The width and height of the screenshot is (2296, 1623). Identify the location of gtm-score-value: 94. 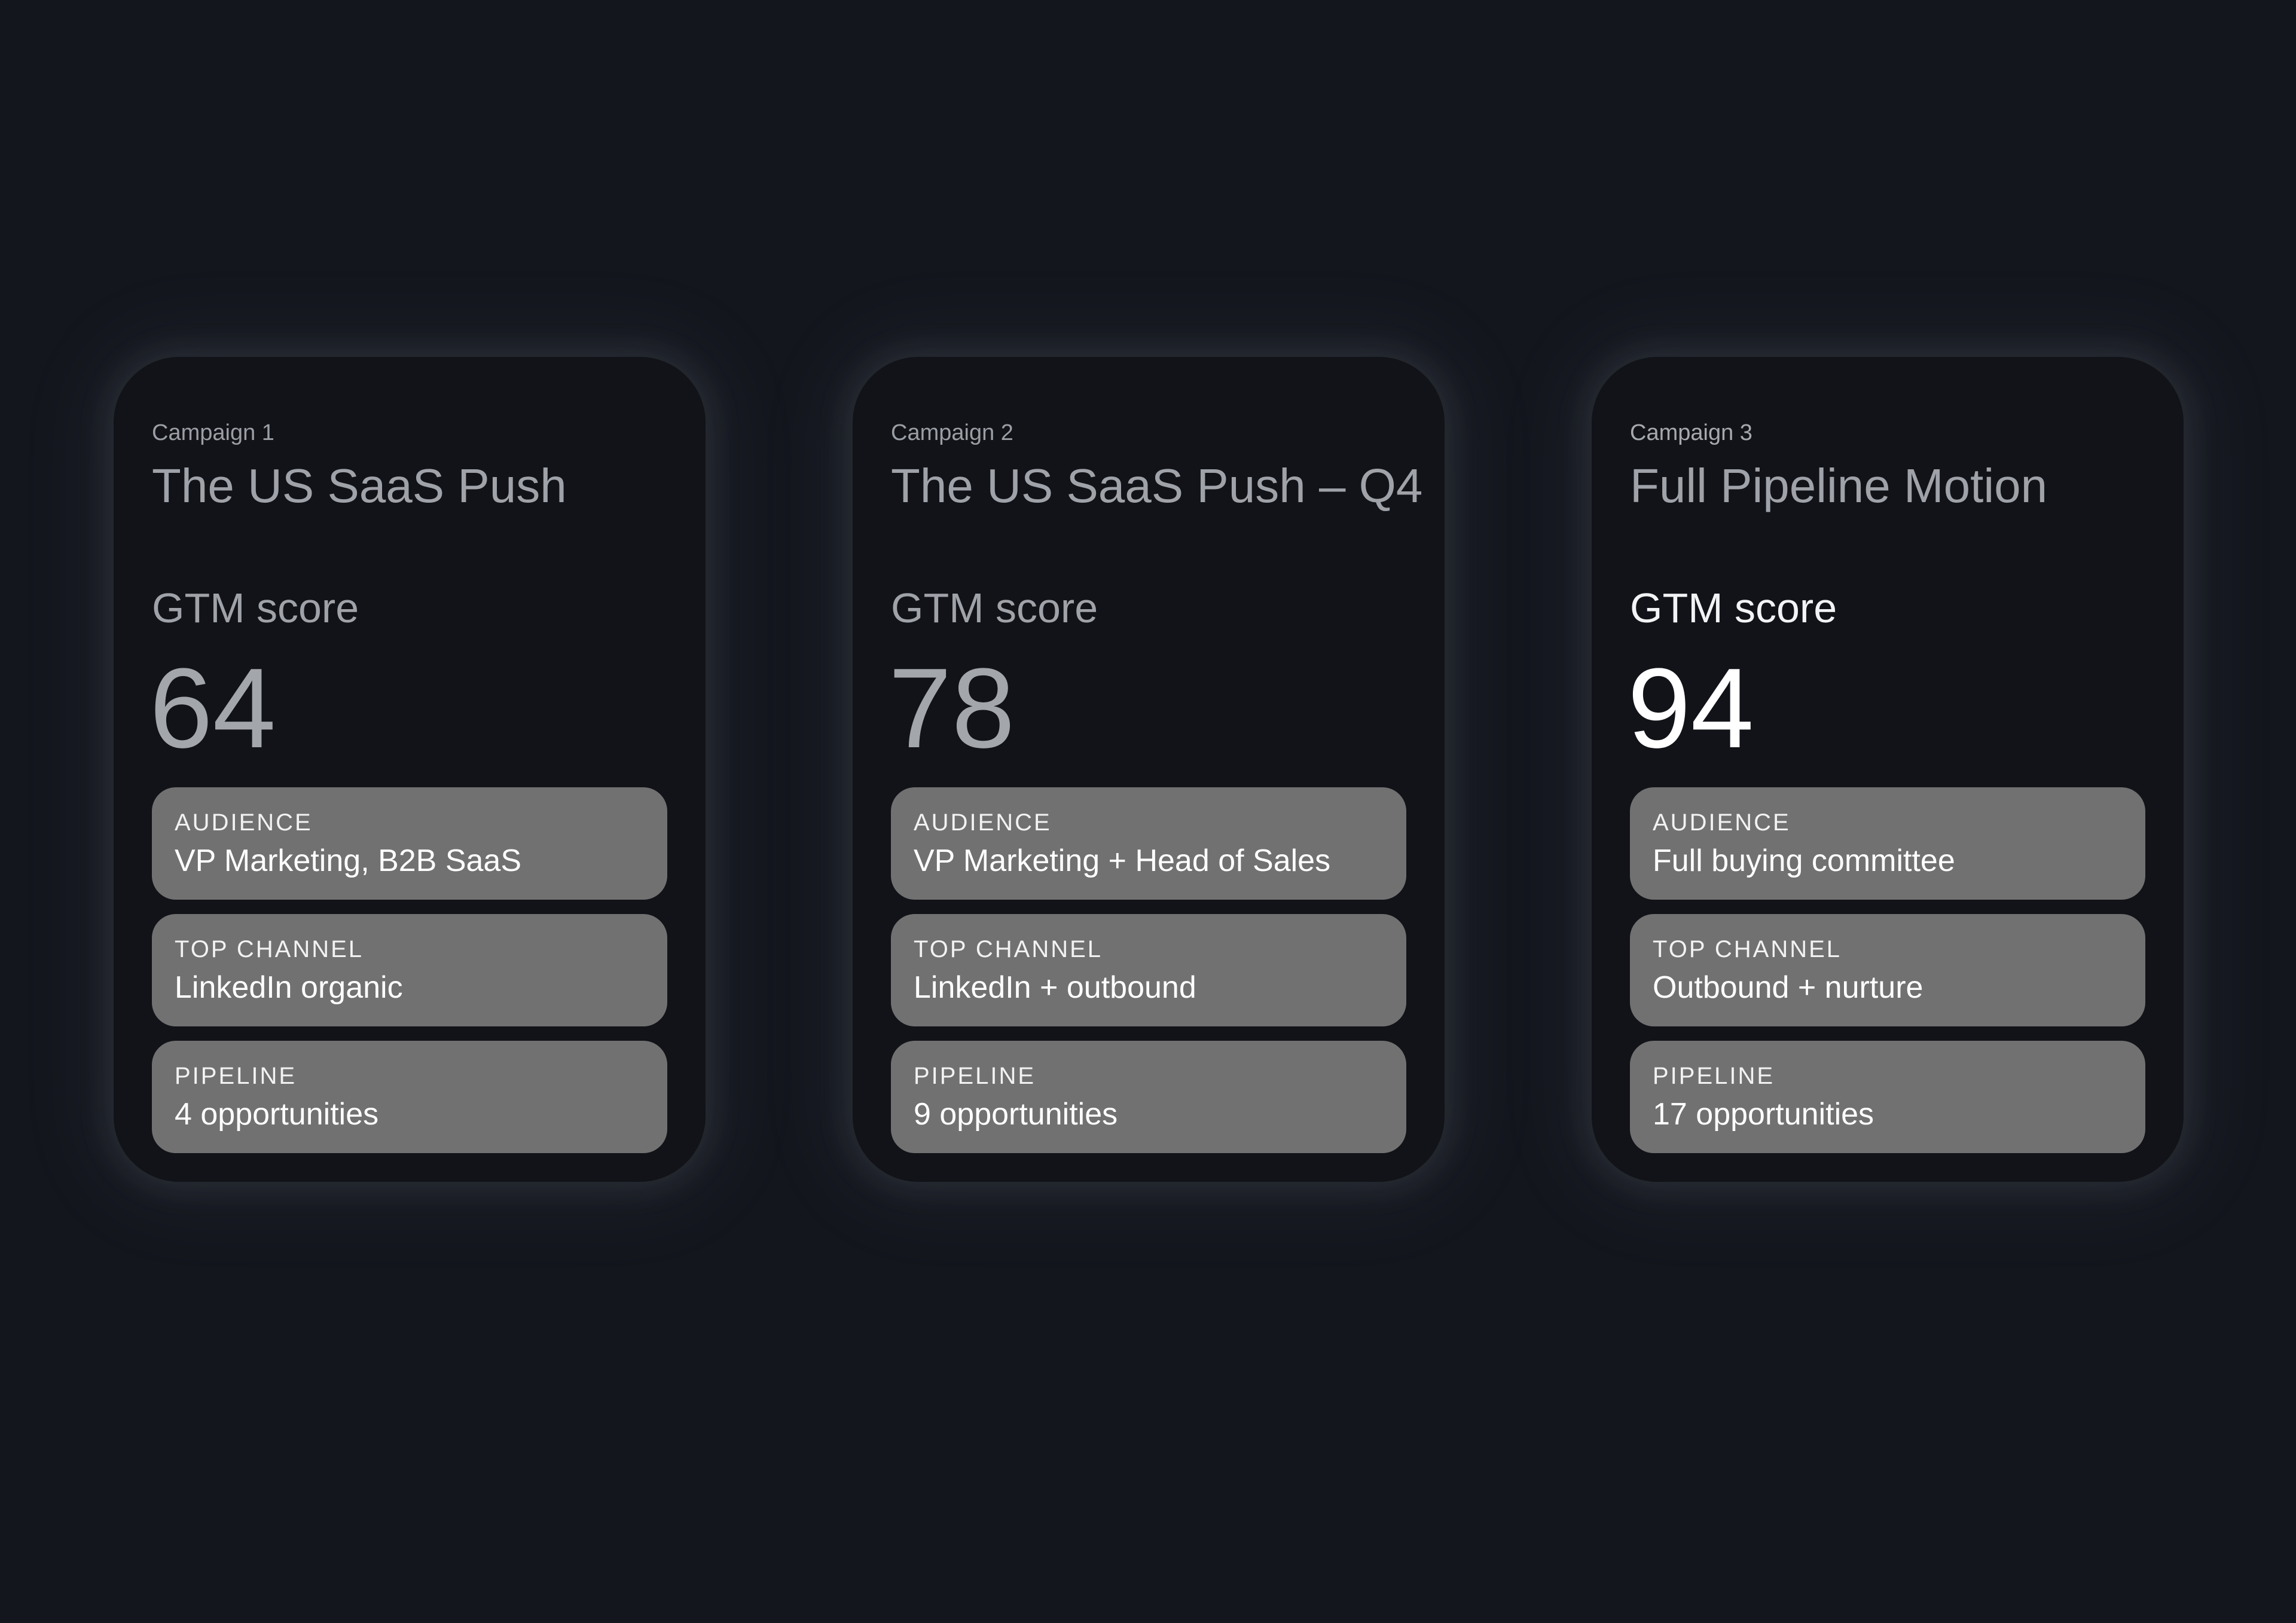
(1691, 708).